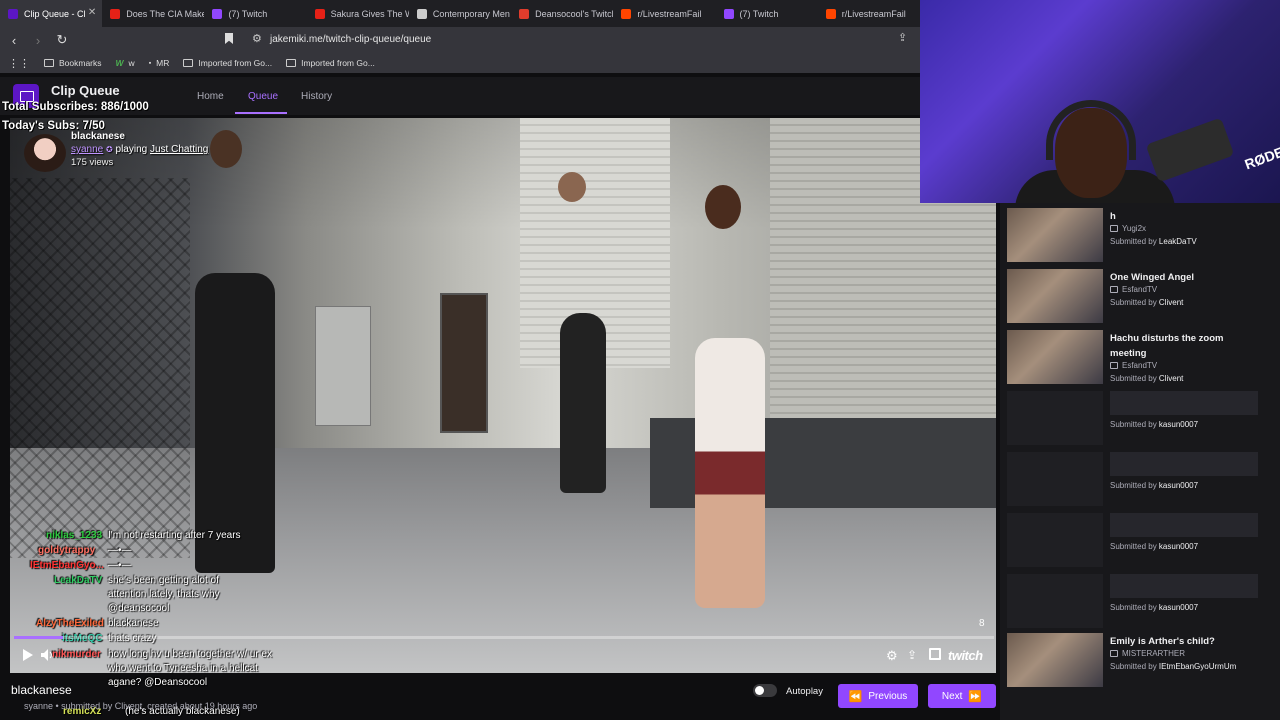 This screenshot has height=720, width=1280. Describe the element at coordinates (87, 149) in the screenshot. I see `broadcaster-link: syanne` at that location.